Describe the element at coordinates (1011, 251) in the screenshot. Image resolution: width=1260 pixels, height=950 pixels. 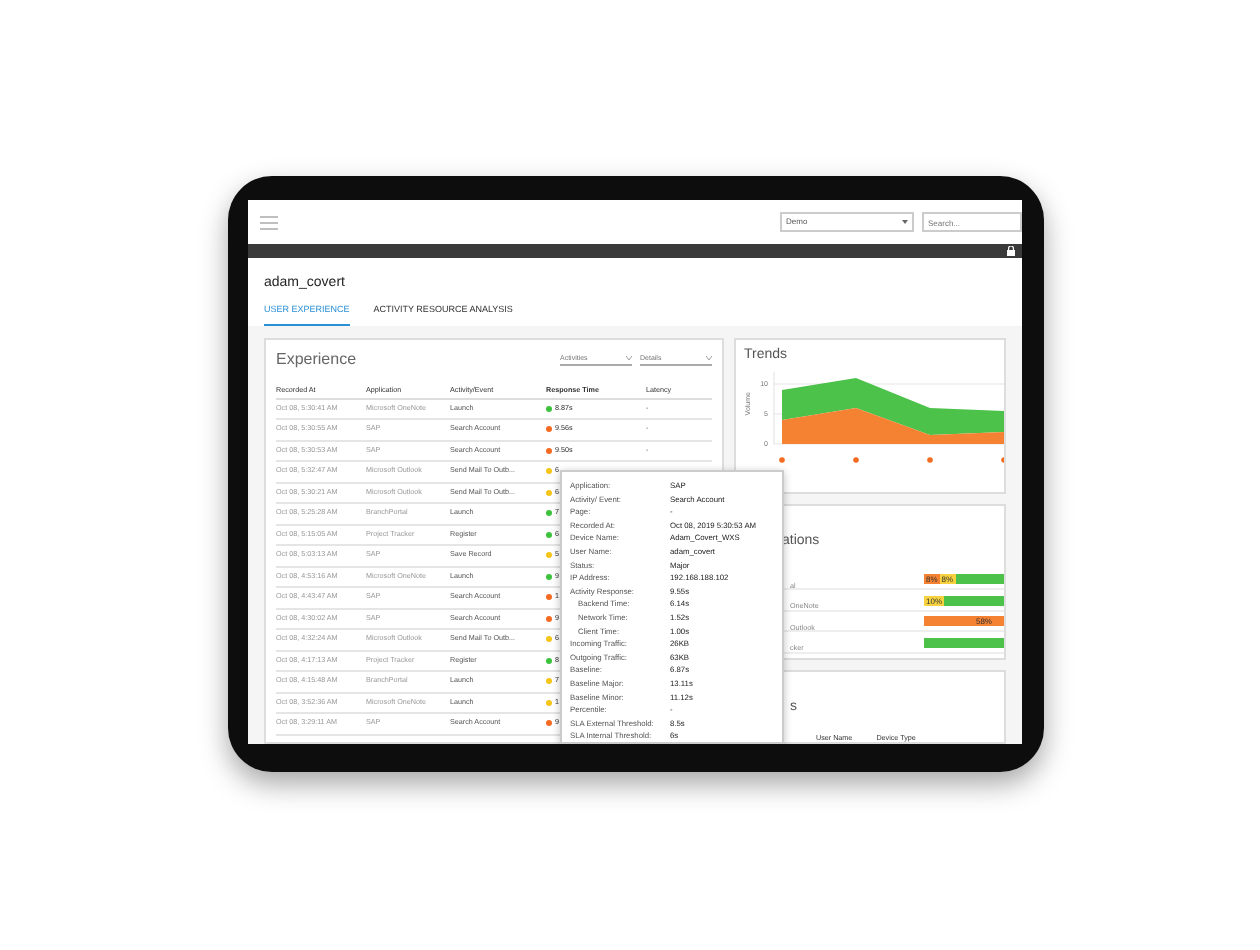
I see `lock-icon` at that location.